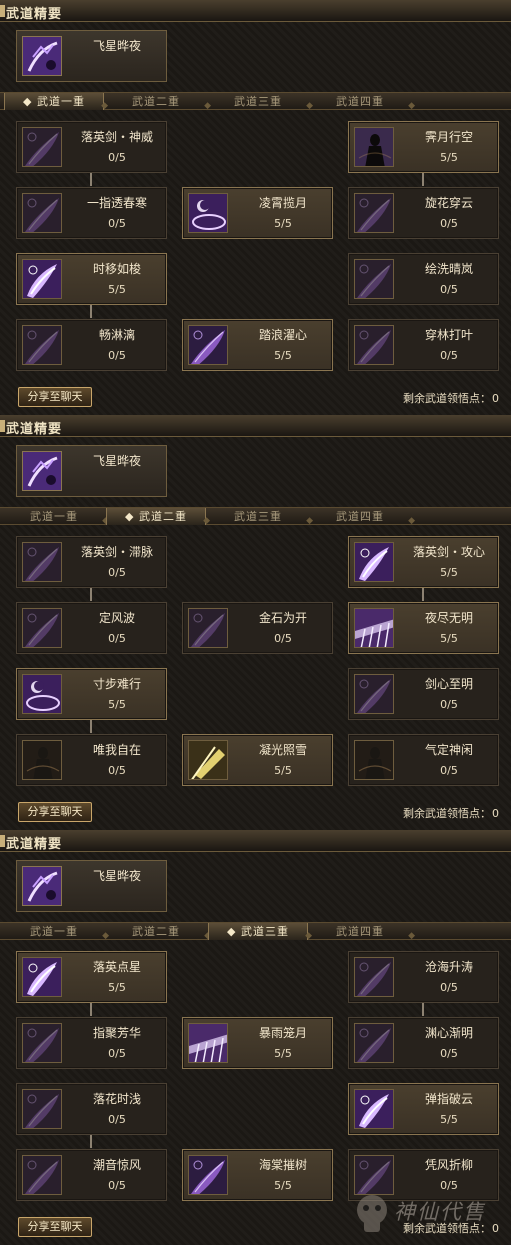 This screenshot has height=1245, width=511. What do you see at coordinates (282, 335) in the screenshot?
I see `skill-name: 踏浪濯心` at bounding box center [282, 335].